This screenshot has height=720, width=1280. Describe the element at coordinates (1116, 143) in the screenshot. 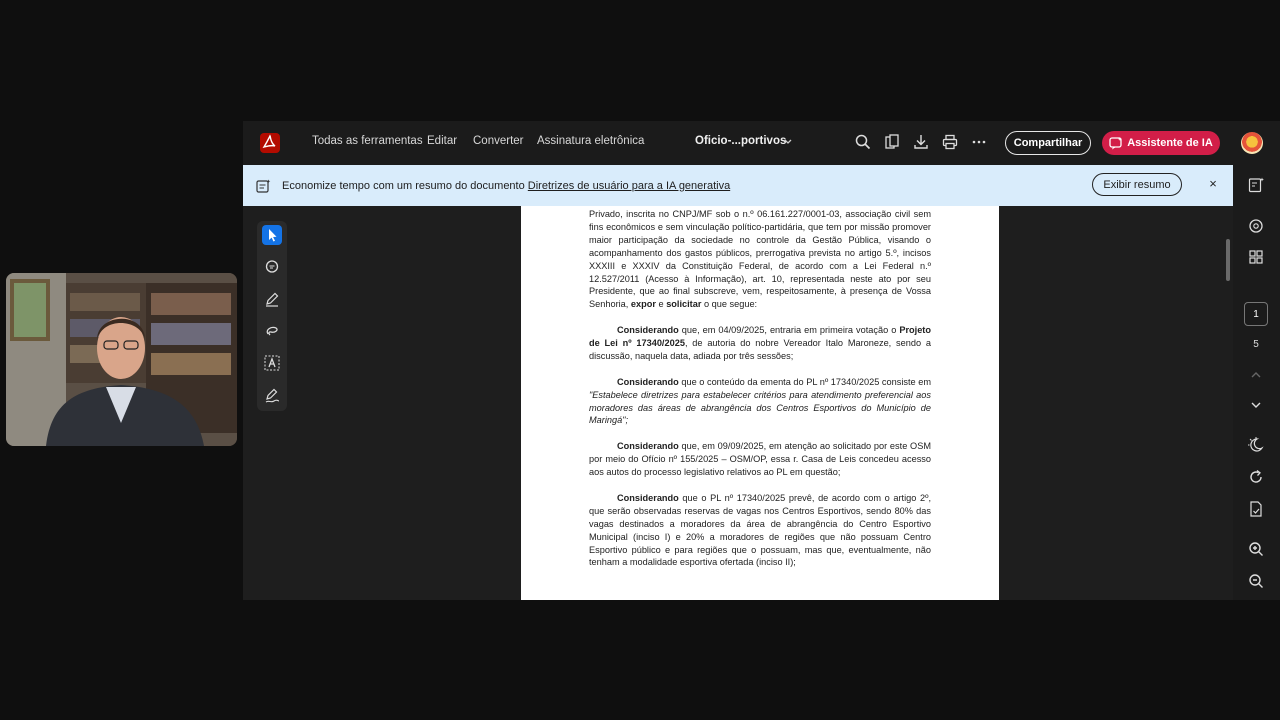

I see `ai-assistant-icon` at that location.